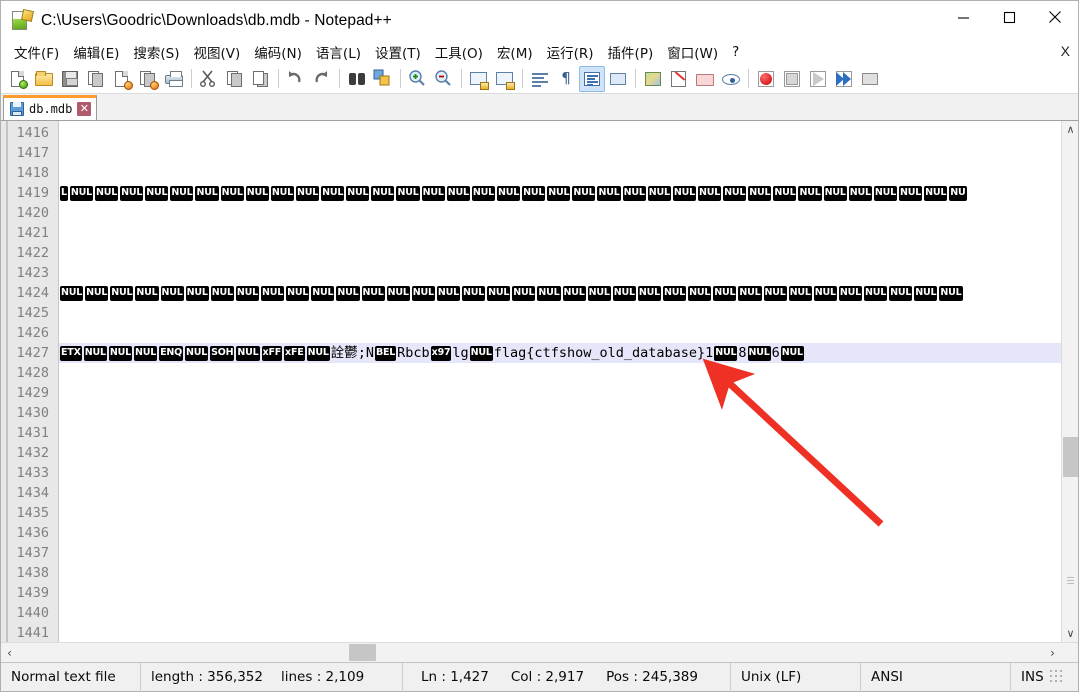 This screenshot has width=1079, height=692. What do you see at coordinates (84, 109) in the screenshot?
I see `tab-close-icon: ✕` at bounding box center [84, 109].